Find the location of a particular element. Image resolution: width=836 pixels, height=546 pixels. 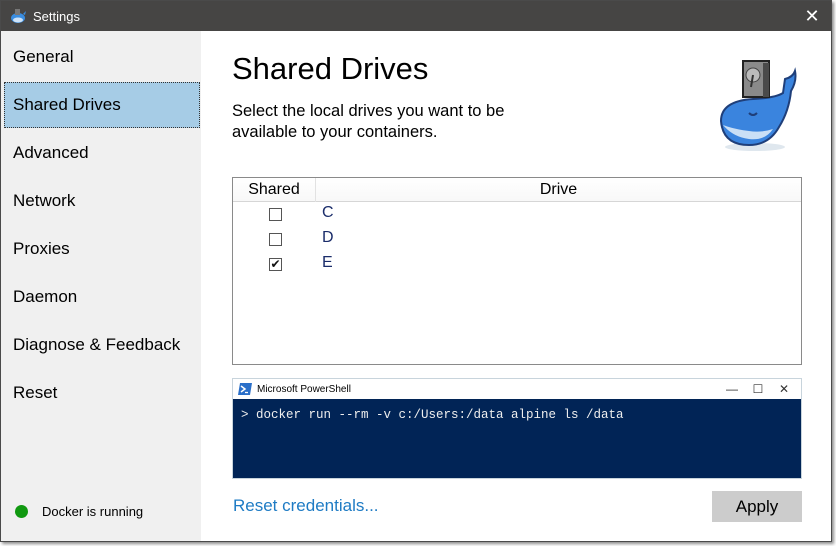

drive-label: D is located at coordinates (328, 237).